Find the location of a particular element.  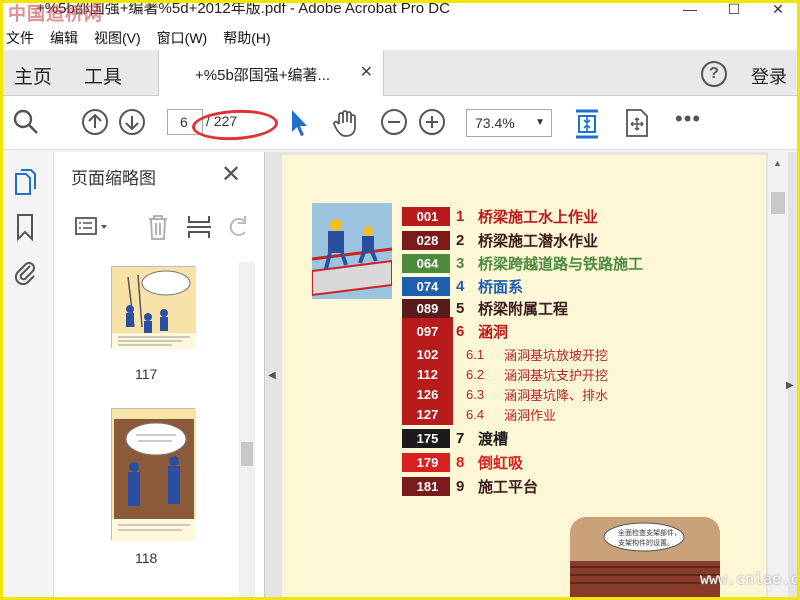

page-thumbnails-icon is located at coordinates (25, 181).